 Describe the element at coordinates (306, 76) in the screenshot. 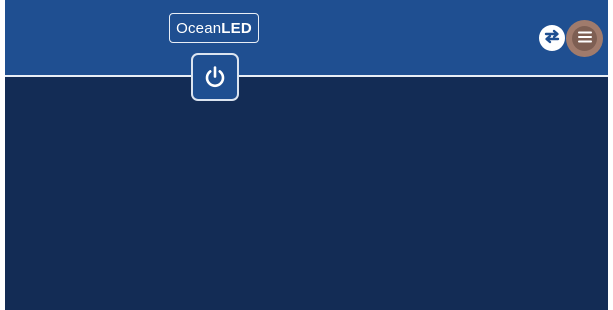

I see `header-divider` at that location.